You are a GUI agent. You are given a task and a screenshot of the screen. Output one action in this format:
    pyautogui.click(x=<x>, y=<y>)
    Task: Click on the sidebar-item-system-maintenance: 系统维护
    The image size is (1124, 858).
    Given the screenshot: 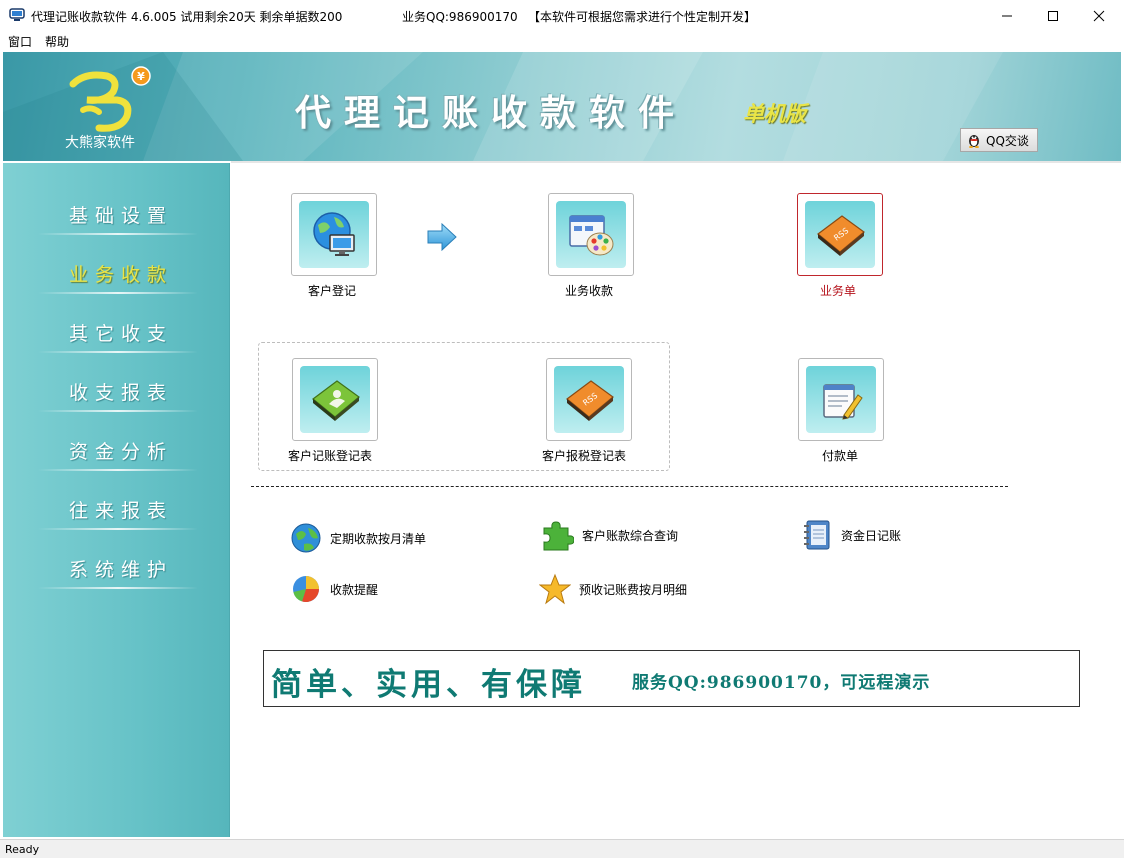 What is the action you would take?
    pyautogui.click(x=116, y=573)
    